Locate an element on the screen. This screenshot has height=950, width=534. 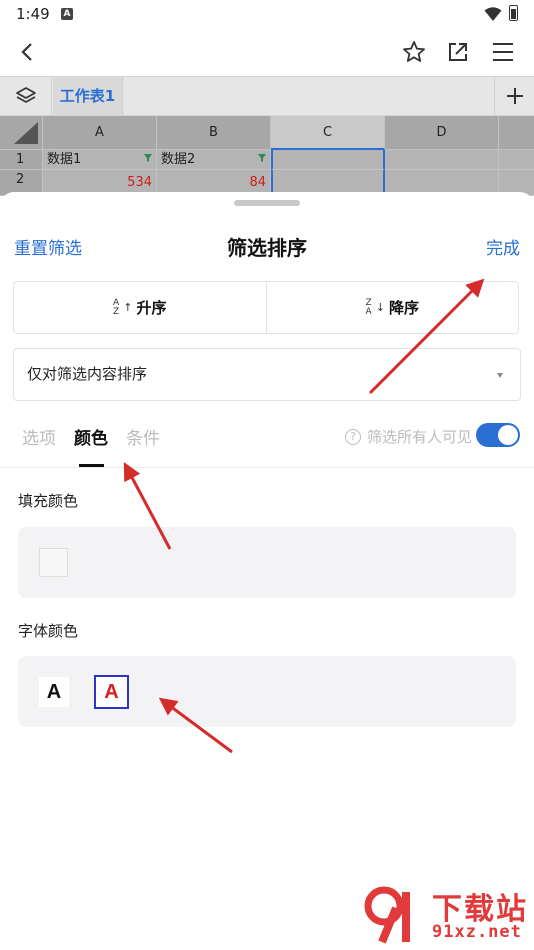
tab-options: 选项 is located at coordinates (39, 436).